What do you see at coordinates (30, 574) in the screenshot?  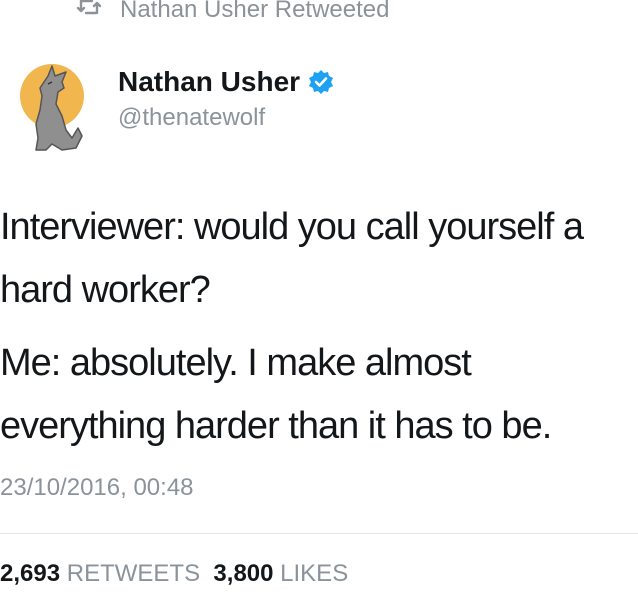 I see `retweets-count: 2,693` at bounding box center [30, 574].